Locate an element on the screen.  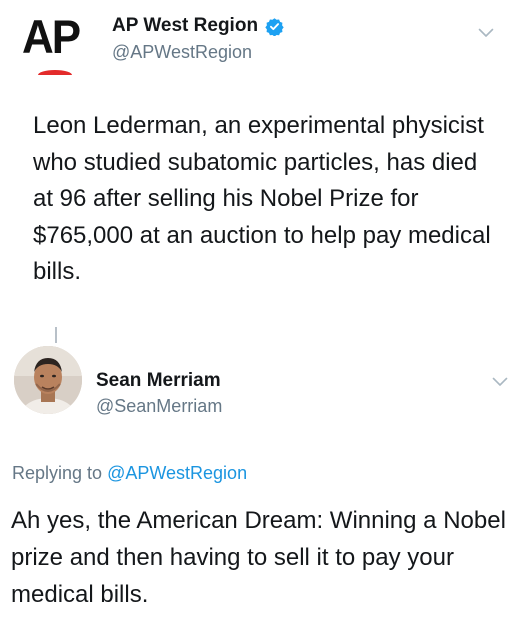
avatar-photo is located at coordinates (48, 380).